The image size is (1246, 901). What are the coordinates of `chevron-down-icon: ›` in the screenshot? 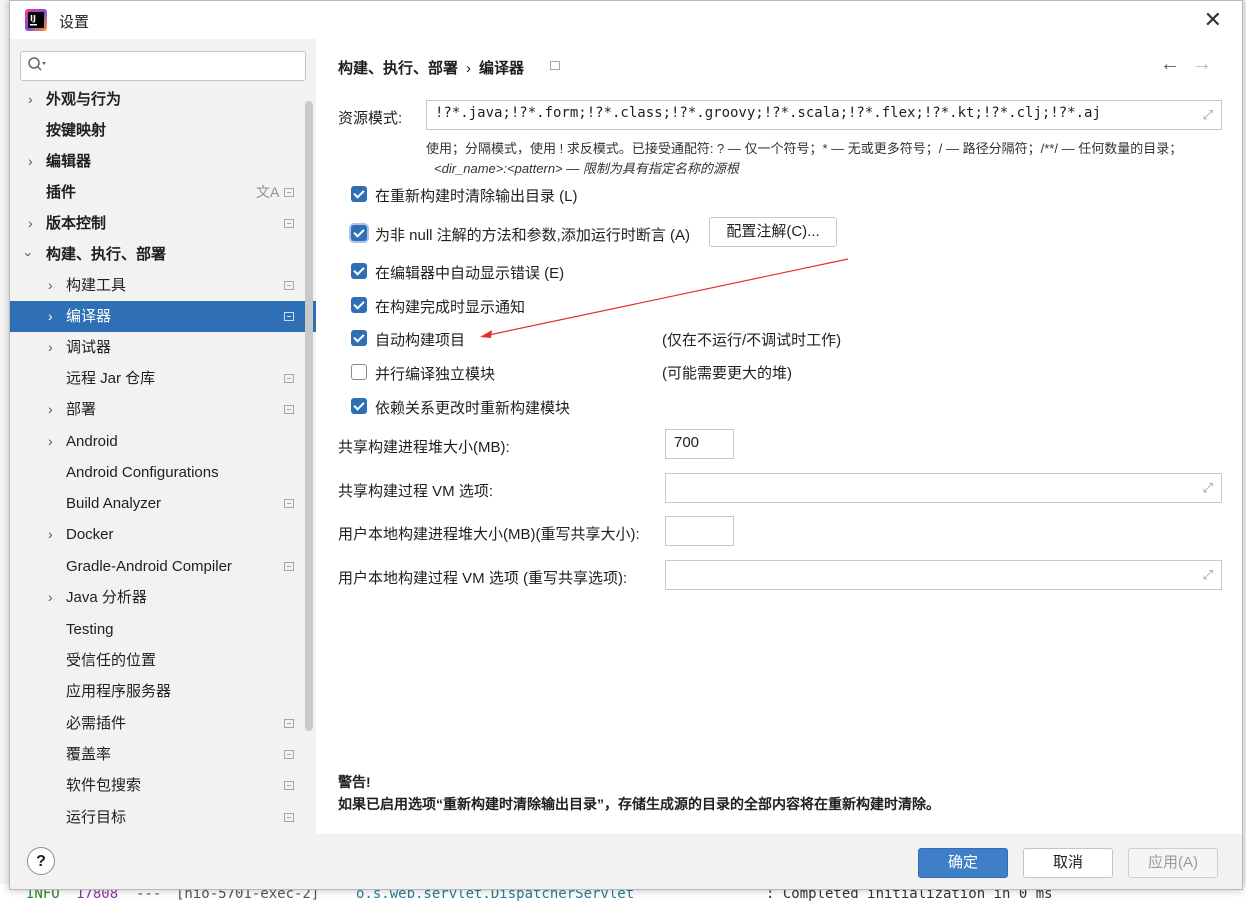 It's located at (28, 254).